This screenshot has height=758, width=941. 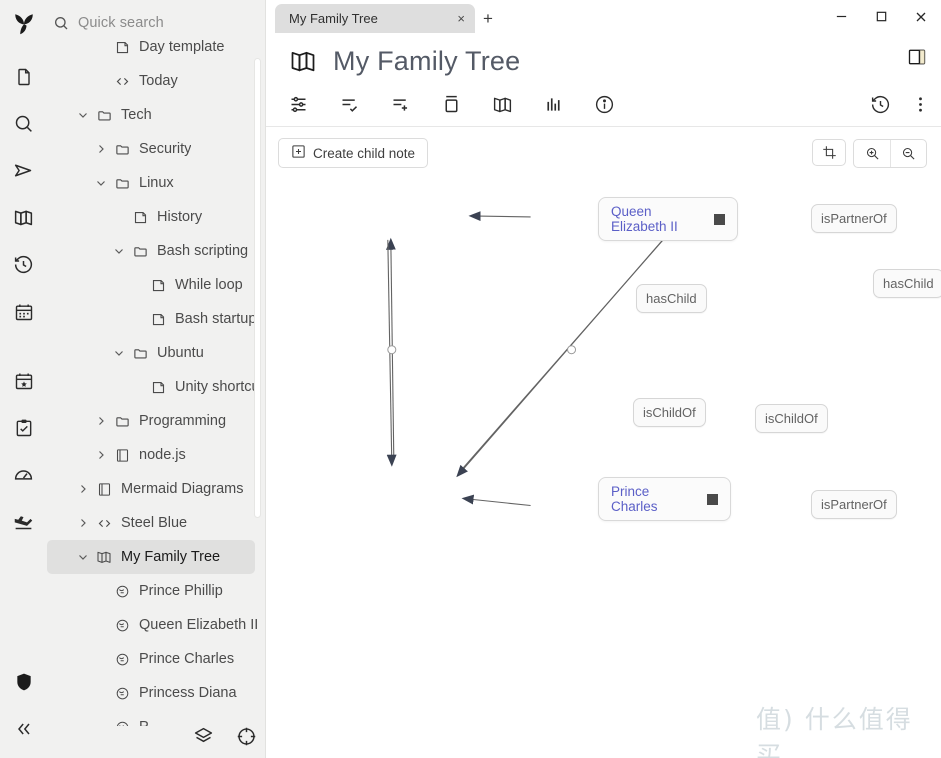 I want to click on add-box-icon, so click(x=298, y=153).